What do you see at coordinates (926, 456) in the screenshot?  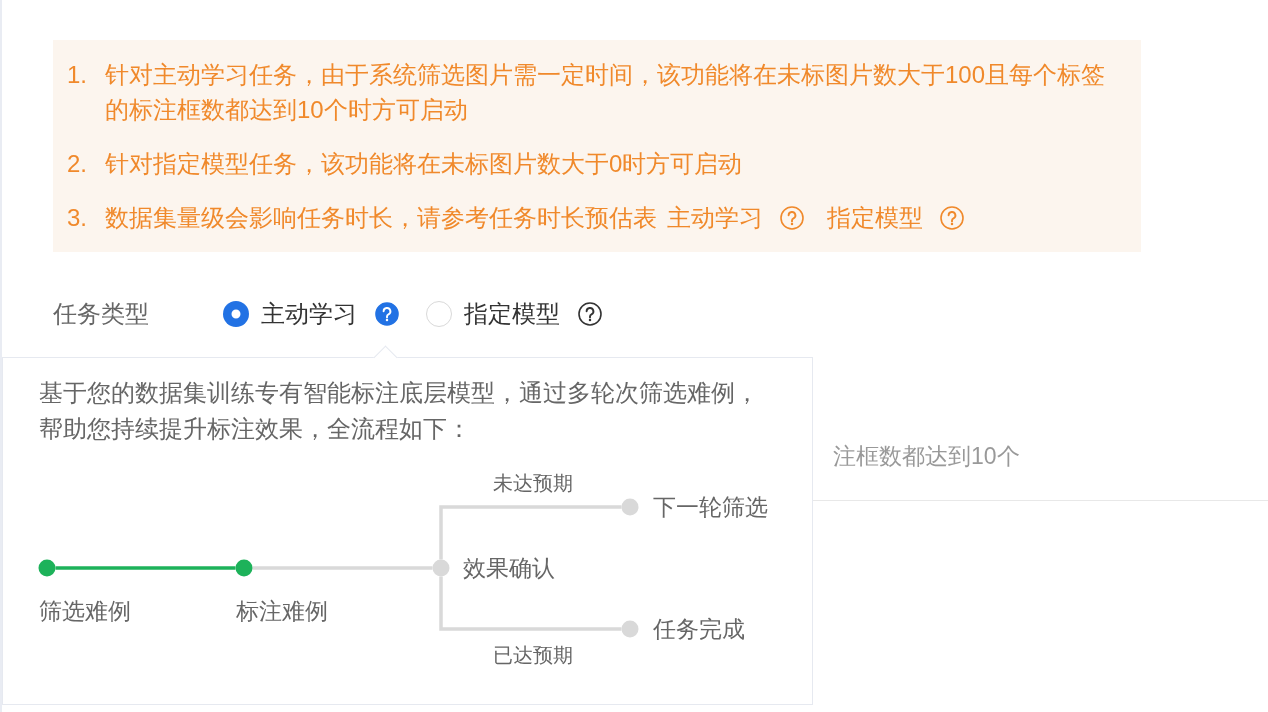 I see `hint-text: 注框数都达到10个` at bounding box center [926, 456].